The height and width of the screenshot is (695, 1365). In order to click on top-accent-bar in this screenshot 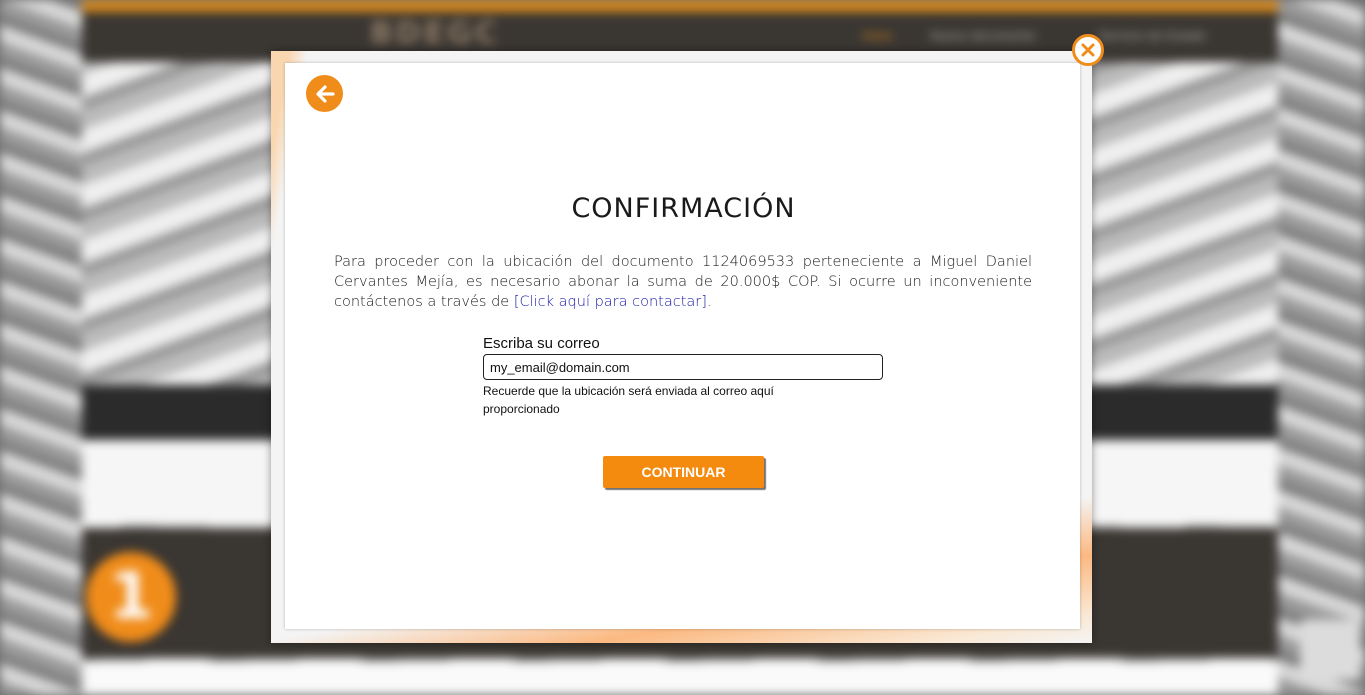, I will do `click(680, 6)`.